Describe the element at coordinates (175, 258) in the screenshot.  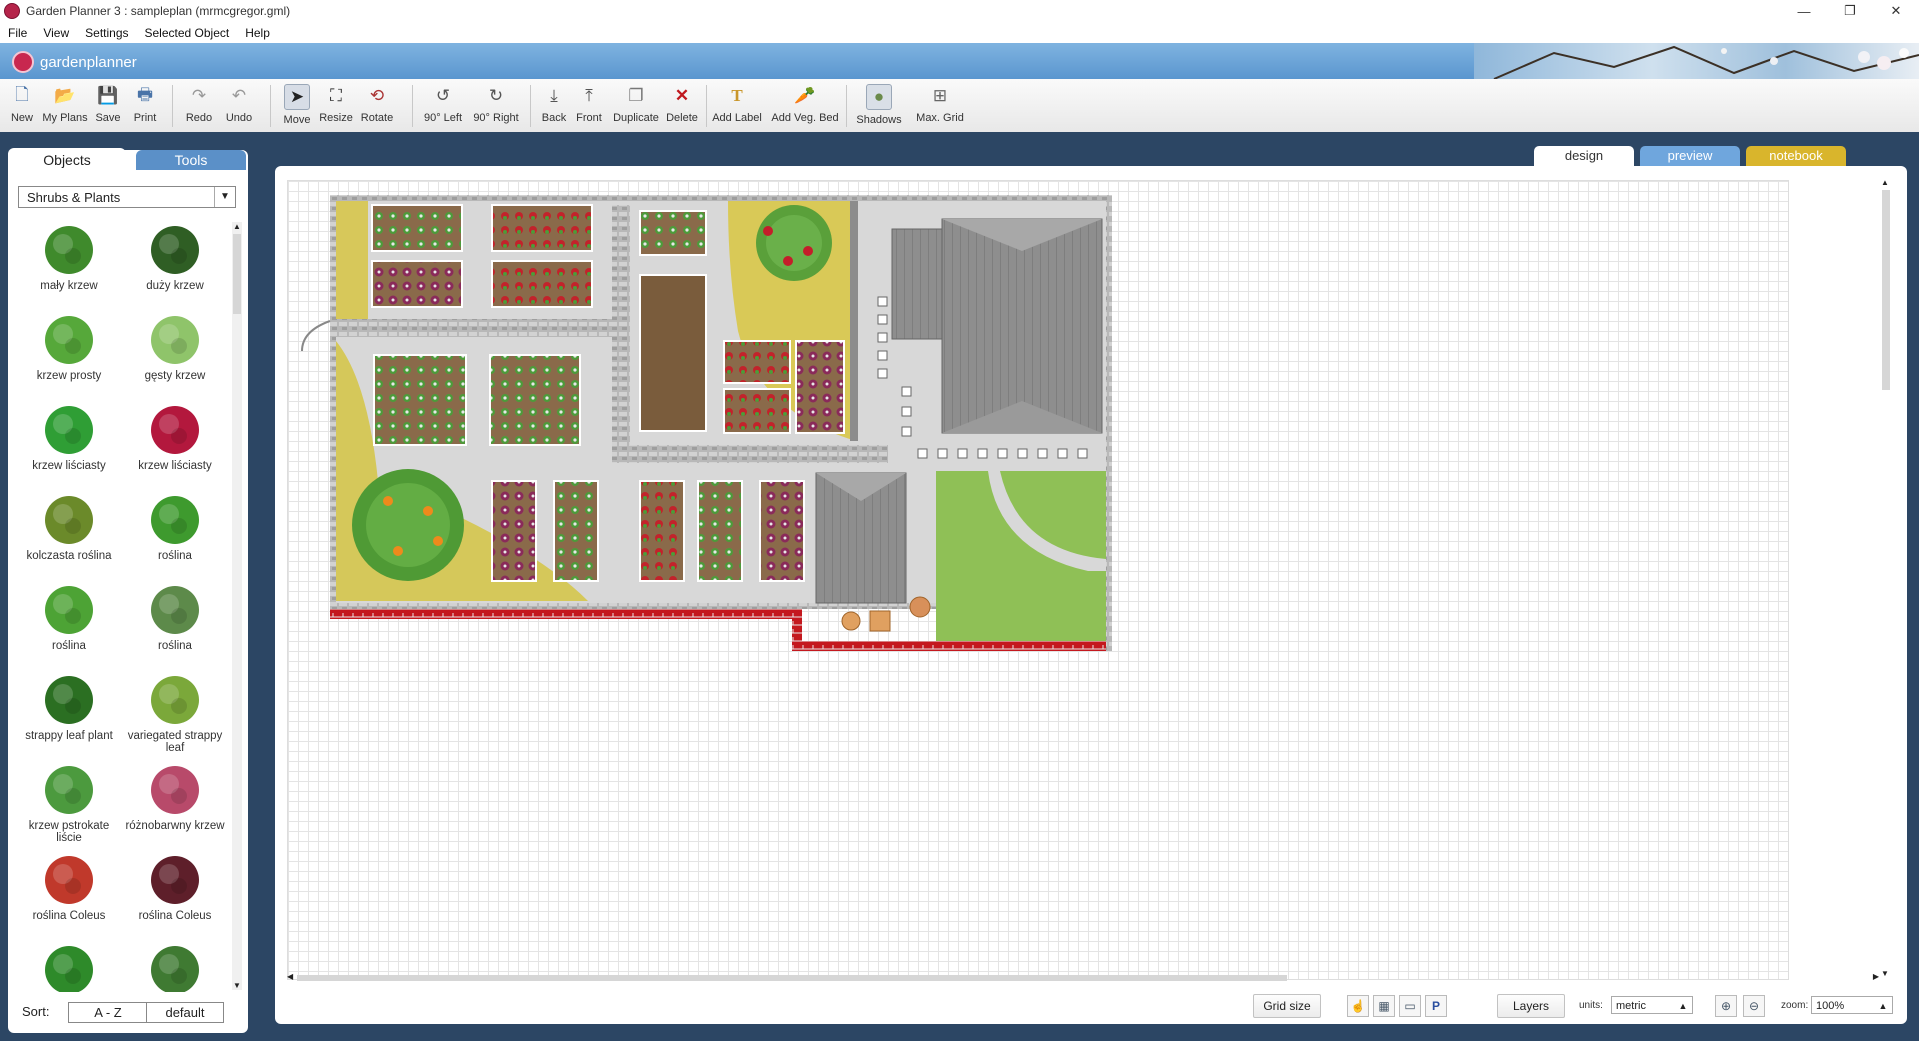
I see `palette-item: duży krzew` at that location.